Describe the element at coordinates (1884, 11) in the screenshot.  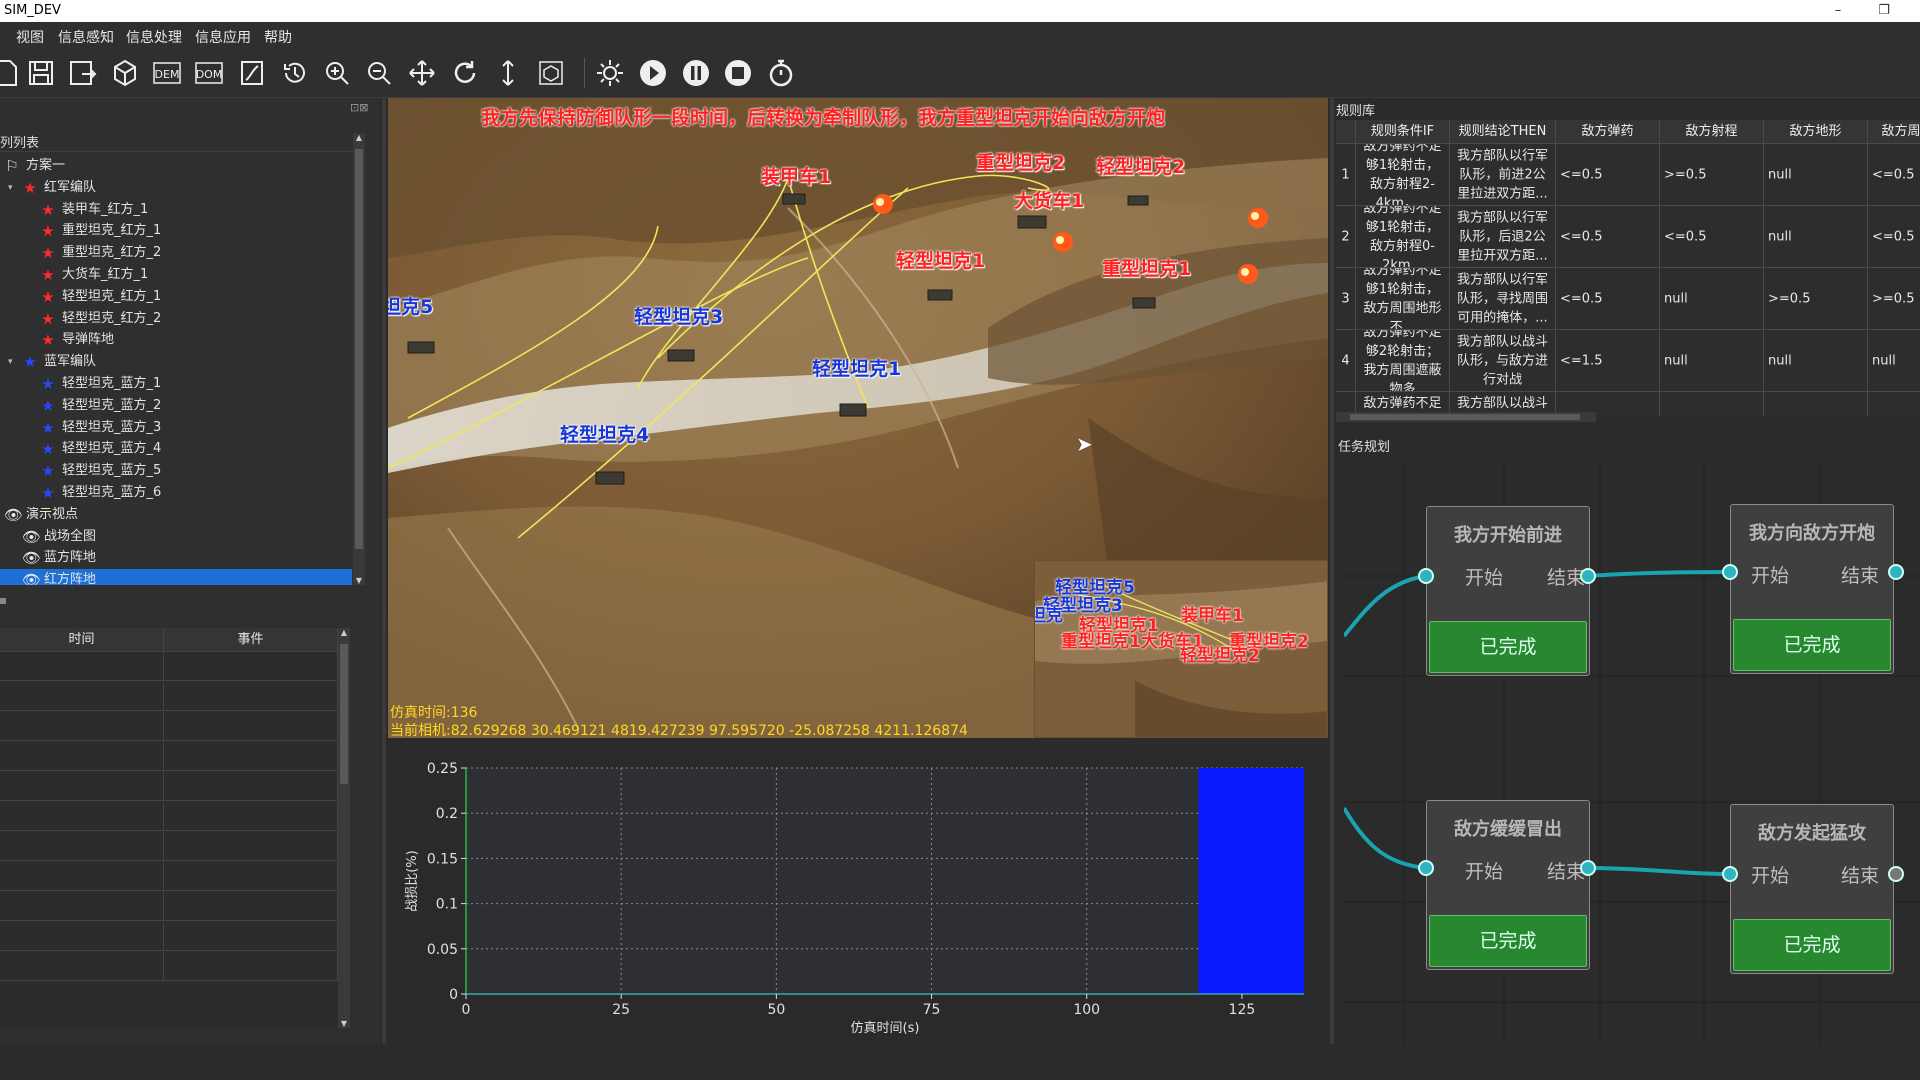
I see `restore-button: ❐` at that location.